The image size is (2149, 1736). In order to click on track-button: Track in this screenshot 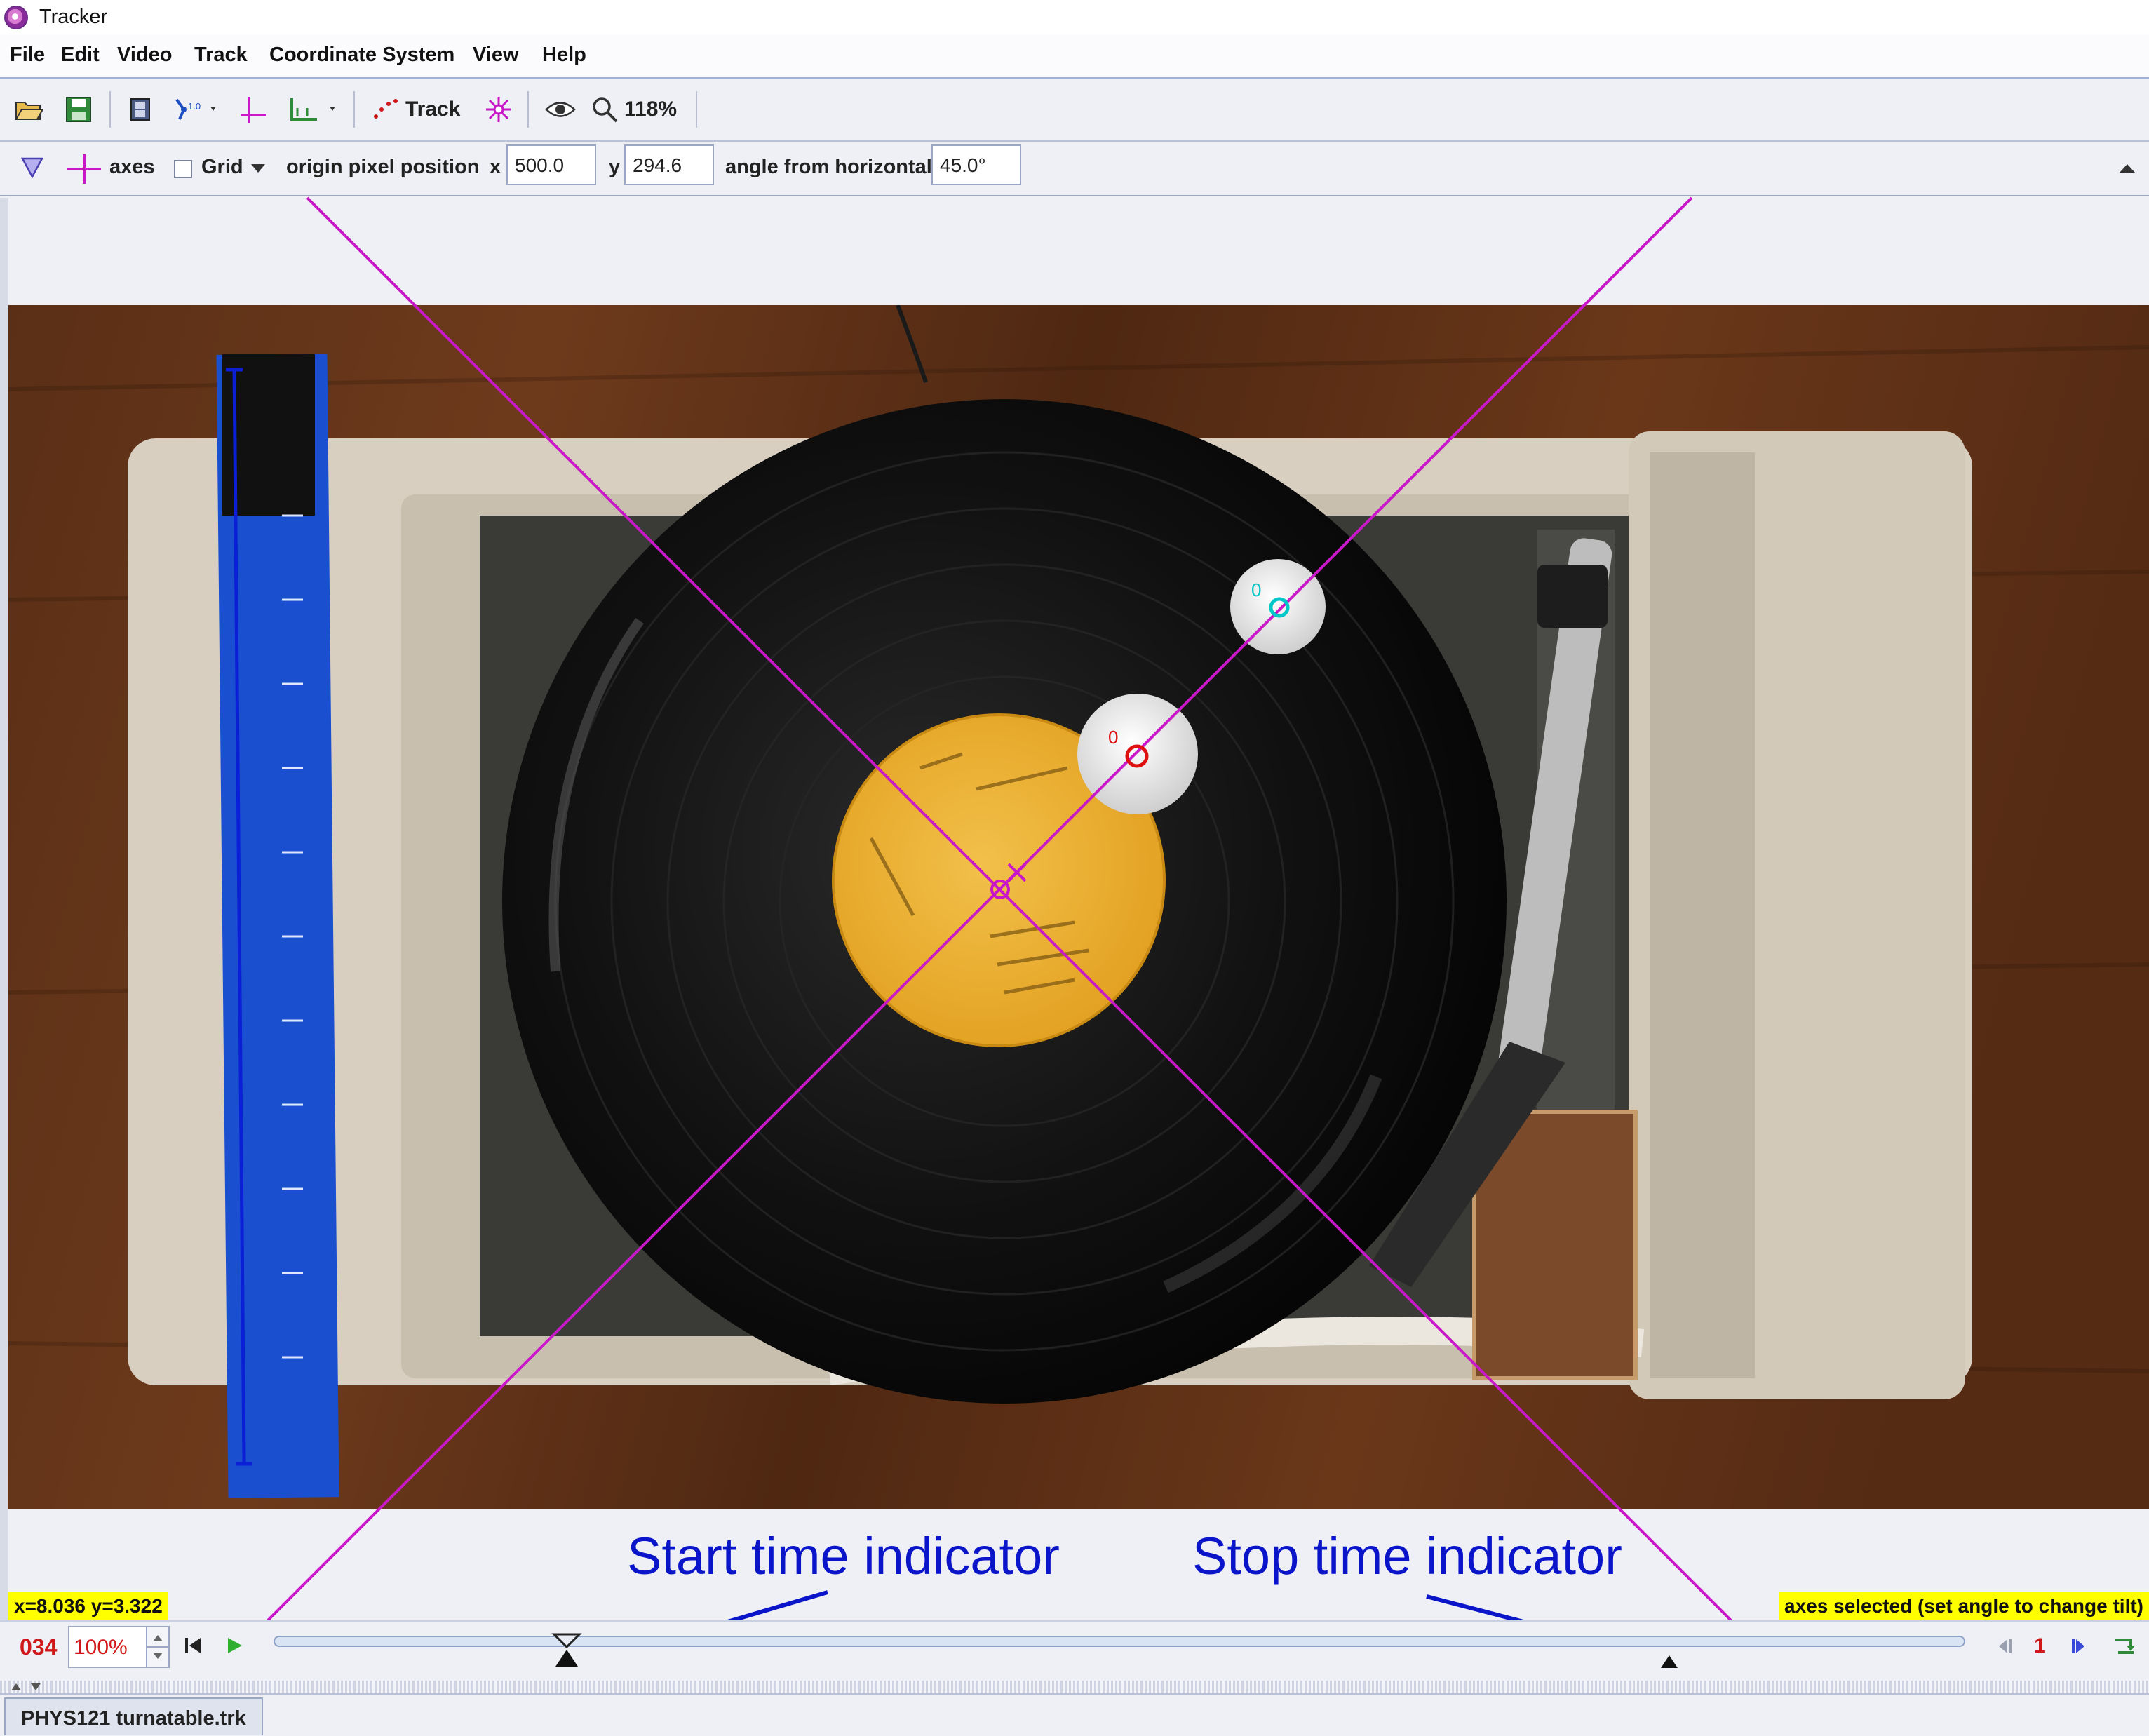, I will do `click(421, 109)`.